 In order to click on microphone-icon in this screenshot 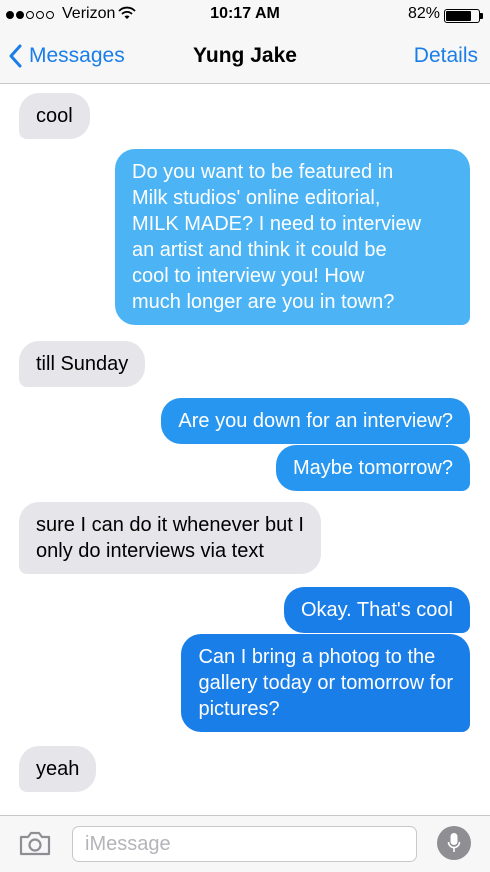, I will do `click(454, 842)`.